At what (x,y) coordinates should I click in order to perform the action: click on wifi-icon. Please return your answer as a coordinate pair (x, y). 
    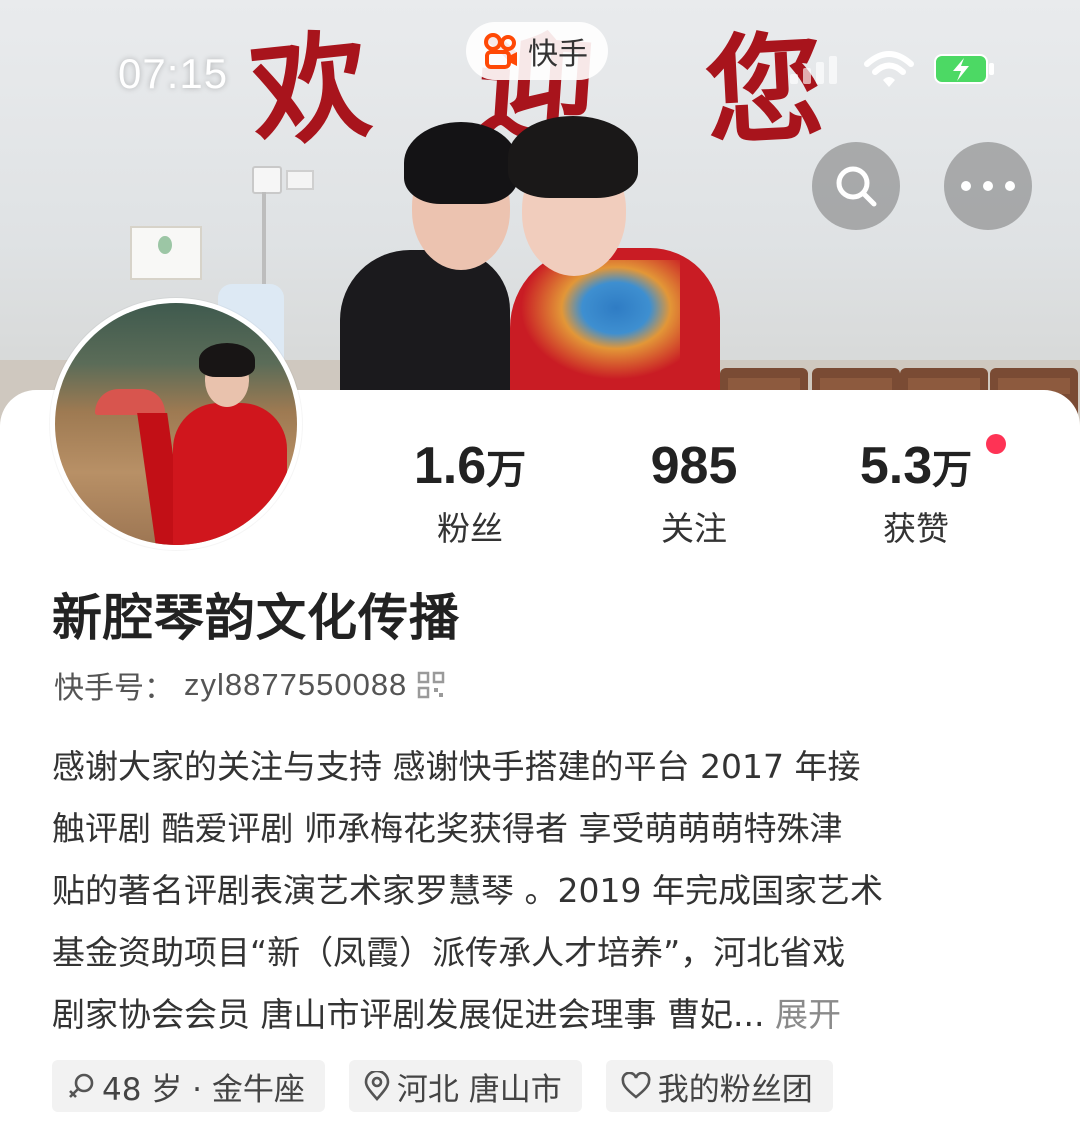
    Looking at the image, I should click on (889, 70).